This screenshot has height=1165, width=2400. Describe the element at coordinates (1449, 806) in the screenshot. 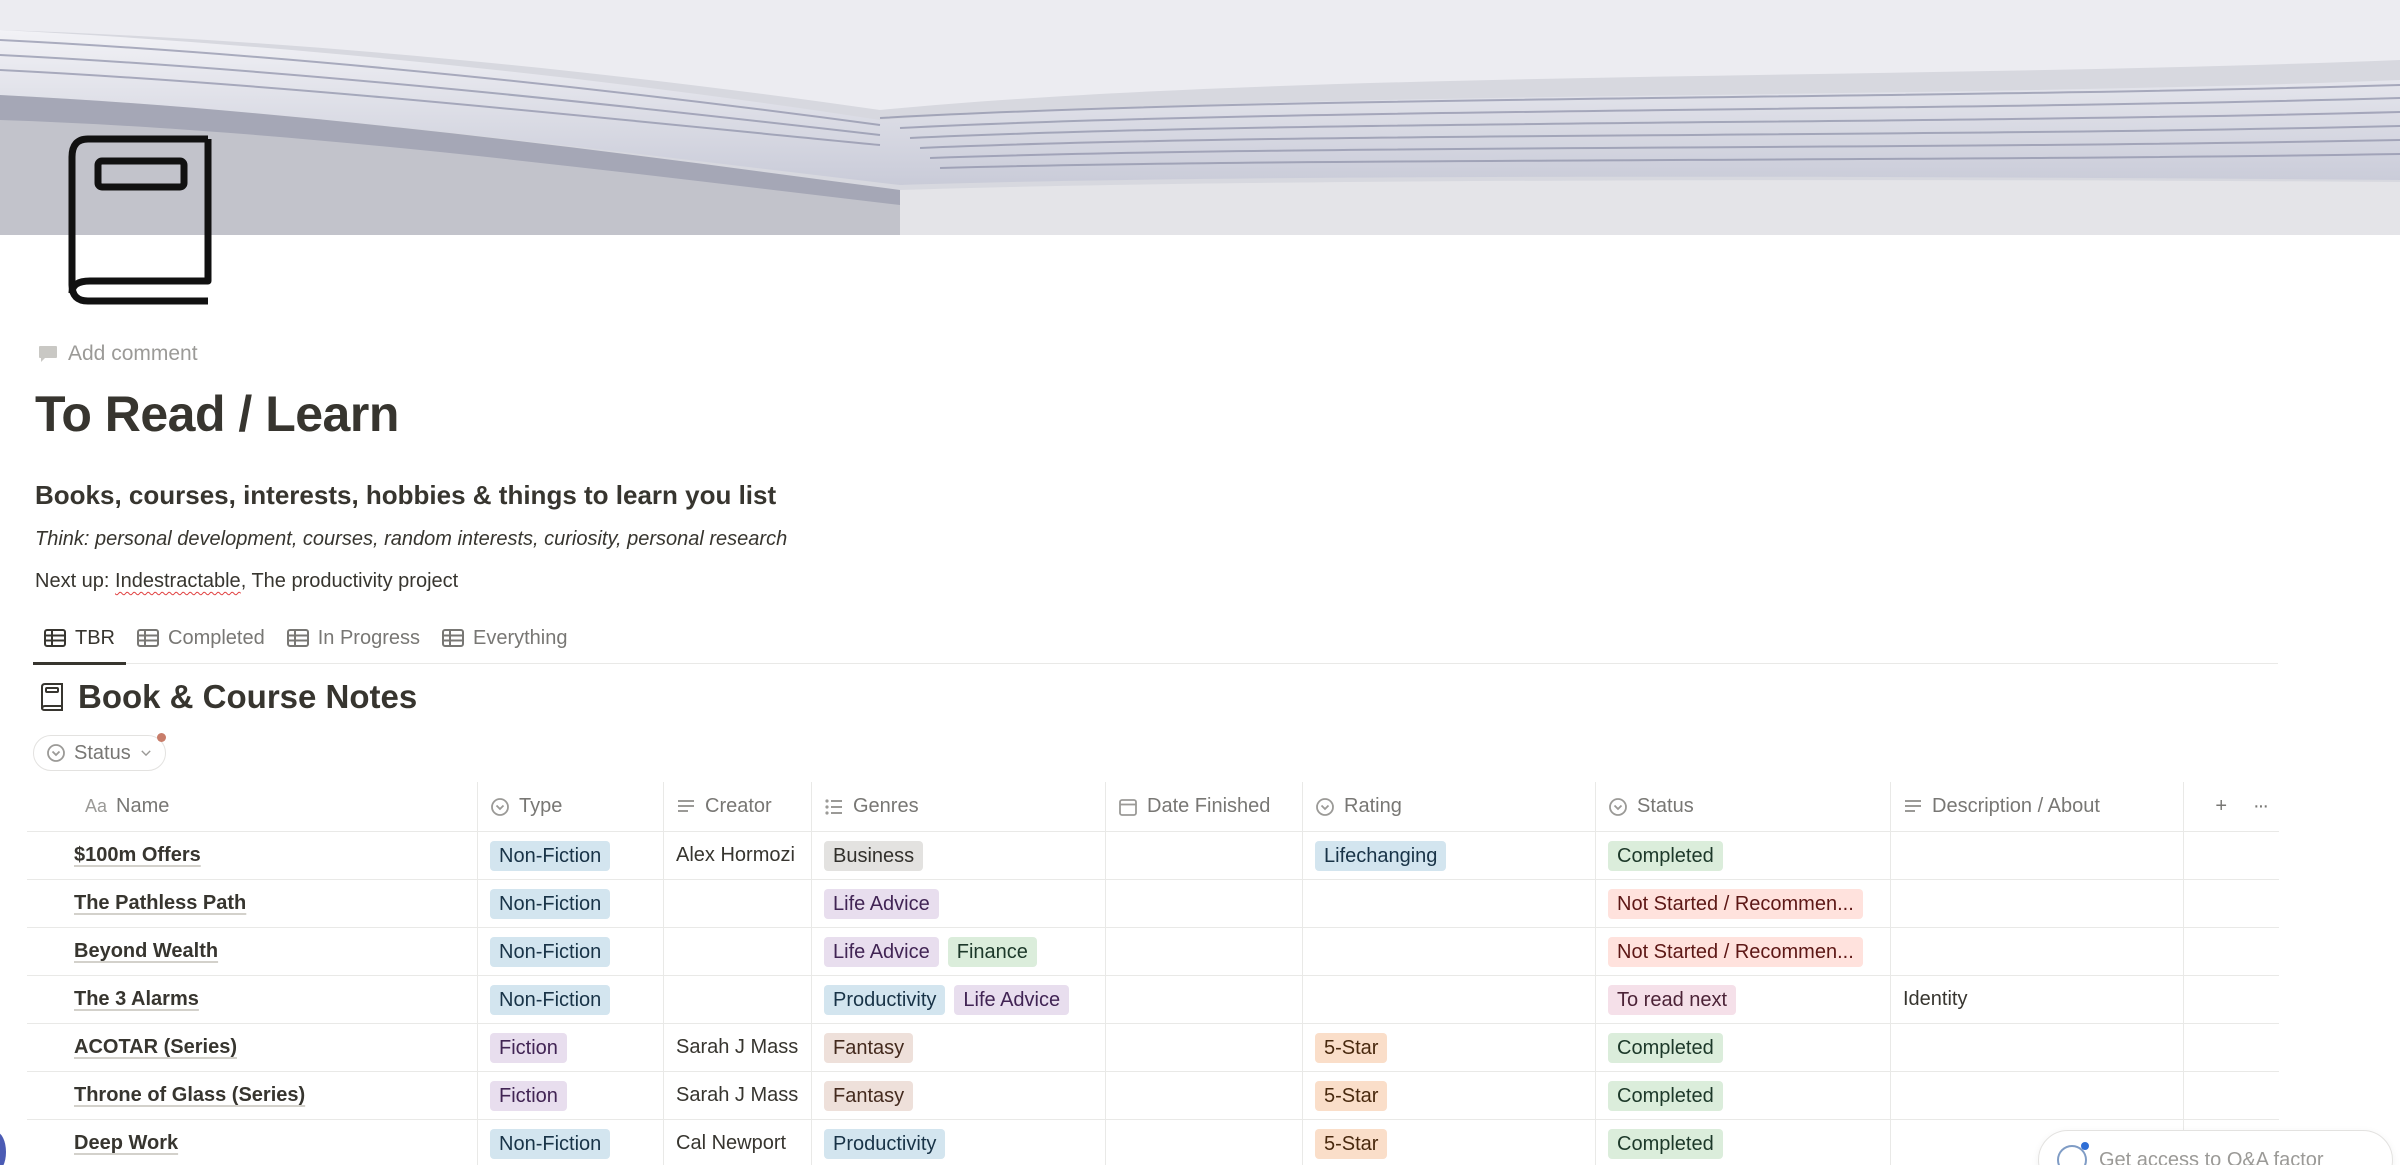

I see `col-rating: Rating` at that location.